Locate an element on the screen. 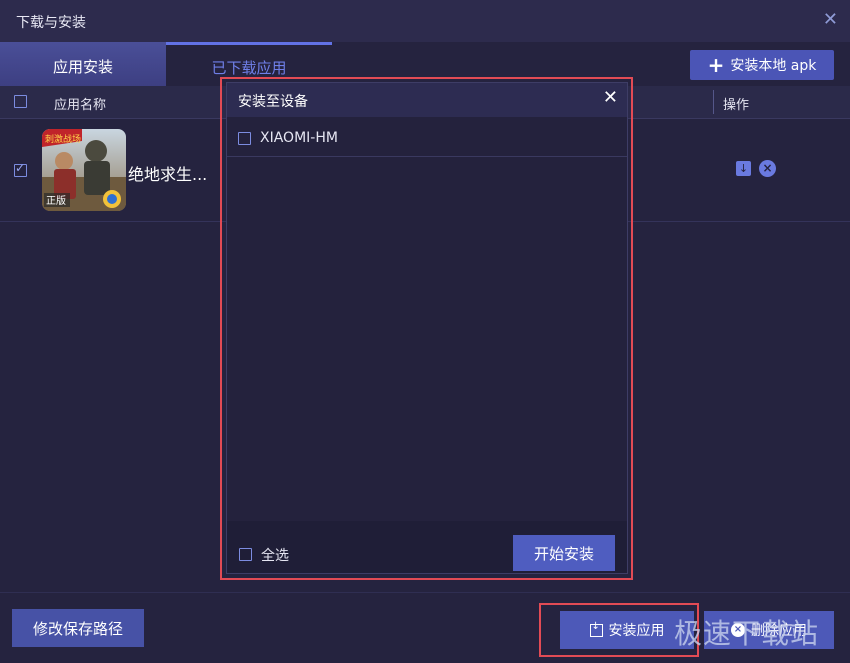 Image resolution: width=850 pixels, height=663 pixels. device-name: XIAOMI-HM is located at coordinates (299, 138).